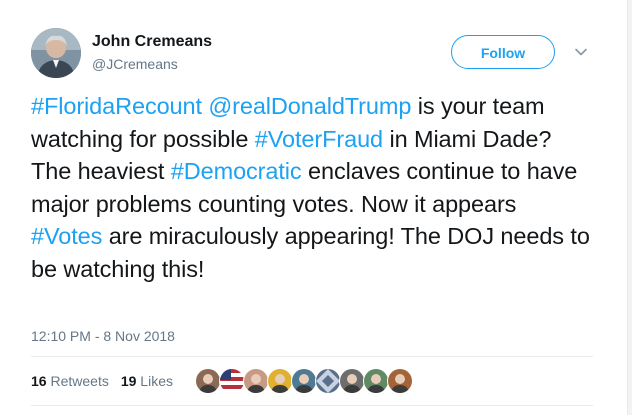  What do you see at coordinates (39, 381) in the screenshot?
I see `retweets-count: 16` at bounding box center [39, 381].